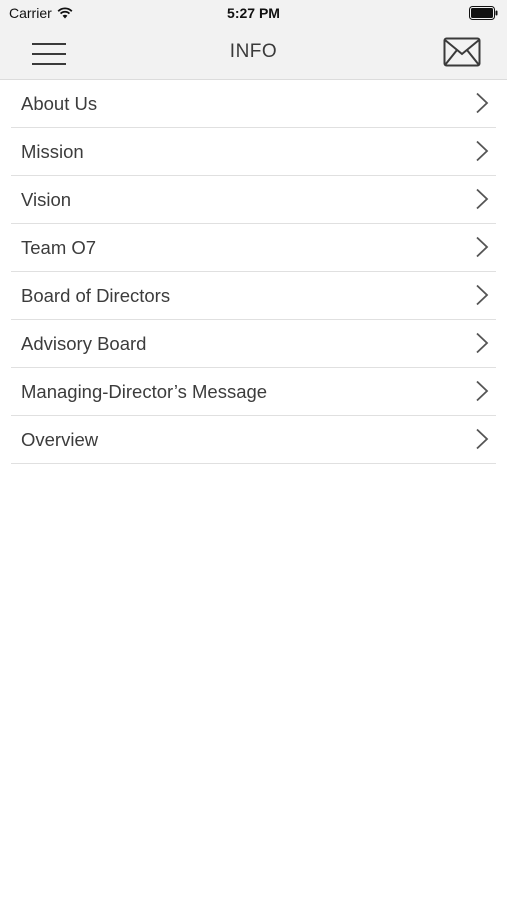  What do you see at coordinates (84, 343) in the screenshot?
I see `list-item-label: Advisory Board` at bounding box center [84, 343].